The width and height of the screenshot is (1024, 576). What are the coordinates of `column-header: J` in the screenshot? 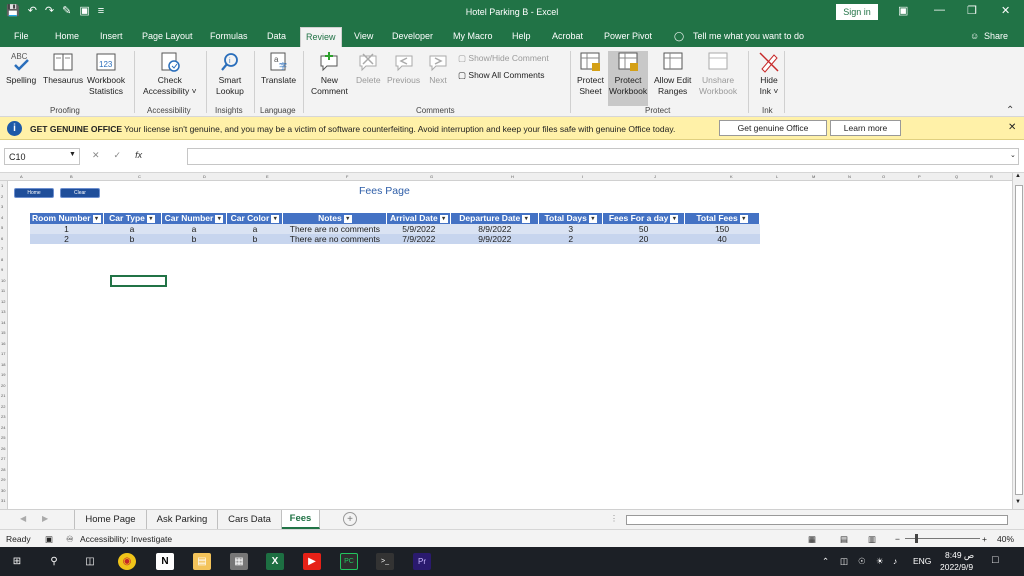 It's located at (655, 176).